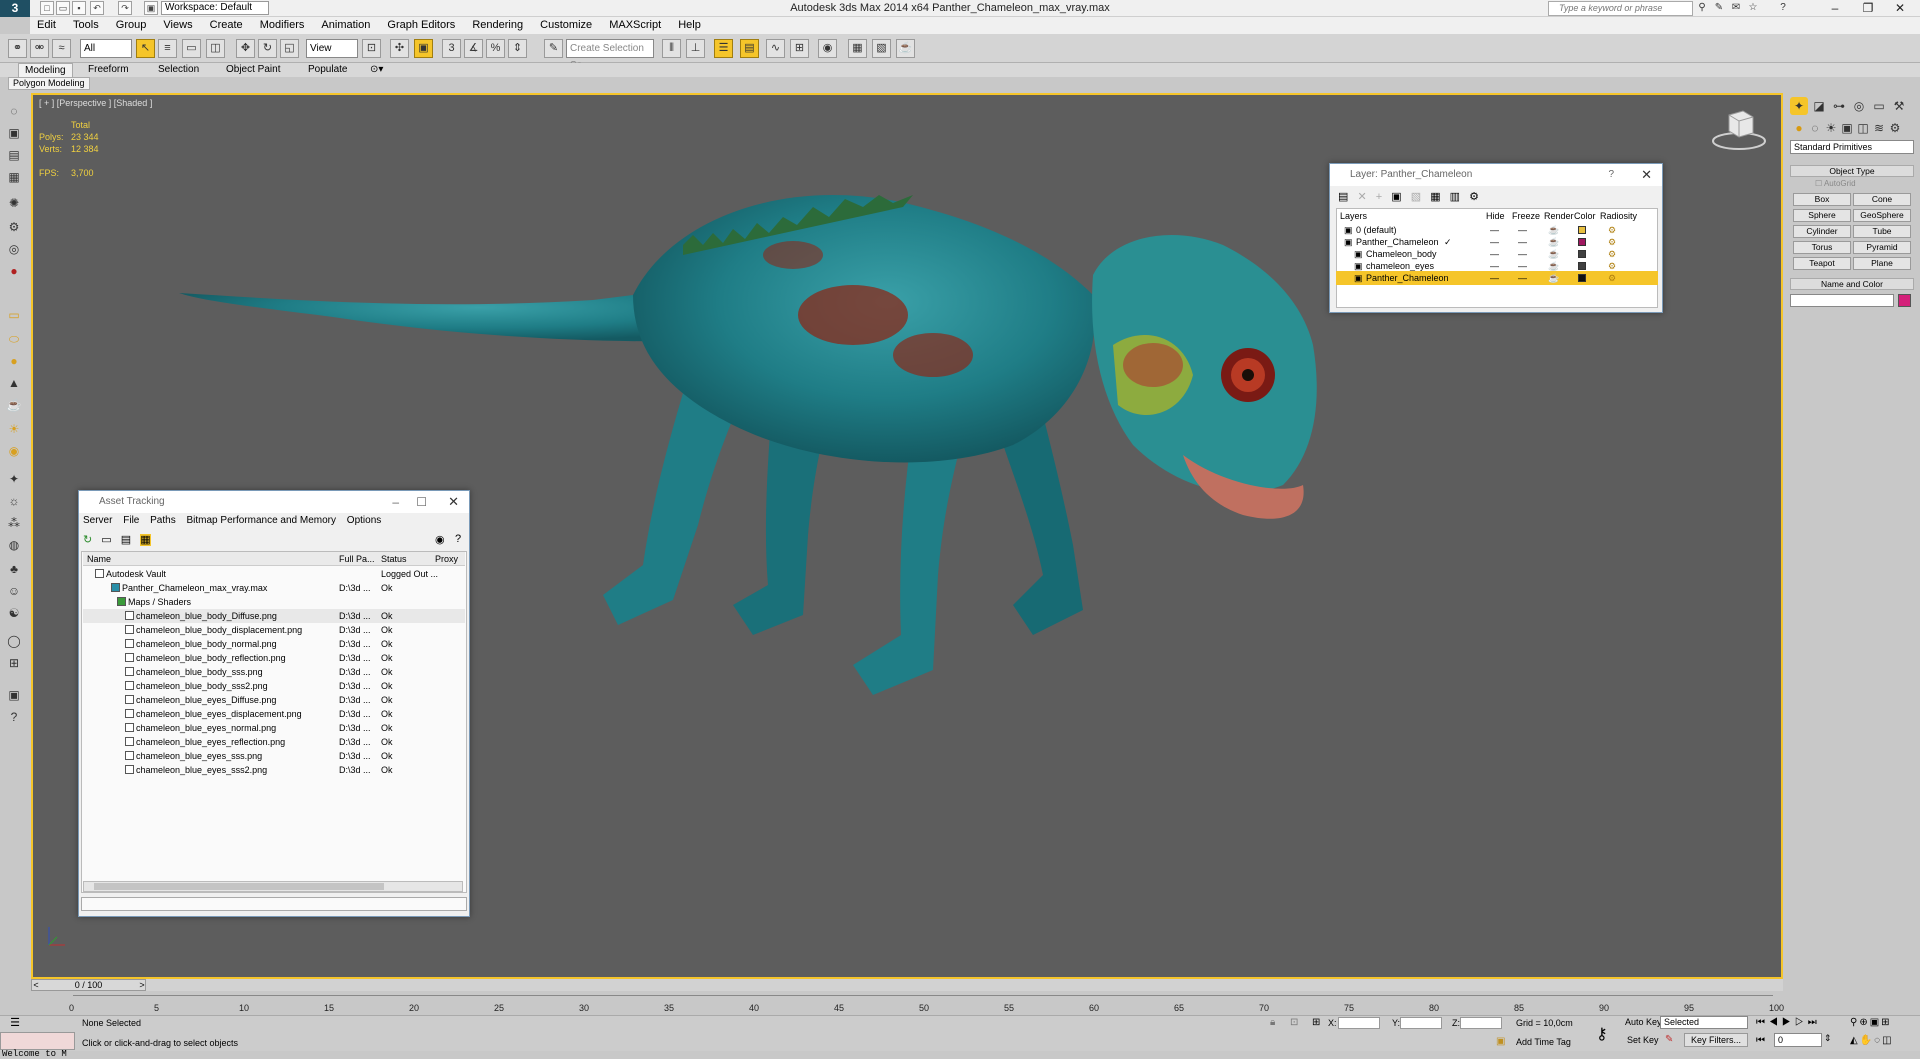 This screenshot has width=1920, height=1059. Describe the element at coordinates (145, 48) in the screenshot. I see `select-object-icon: ↖` at that location.